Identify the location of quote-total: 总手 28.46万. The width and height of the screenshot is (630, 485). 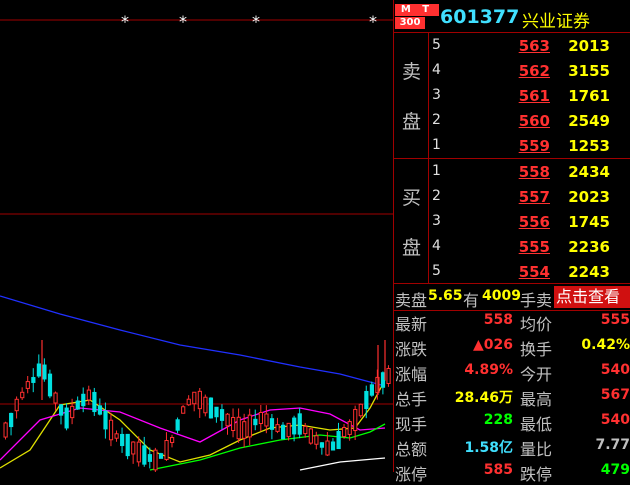
(455, 397).